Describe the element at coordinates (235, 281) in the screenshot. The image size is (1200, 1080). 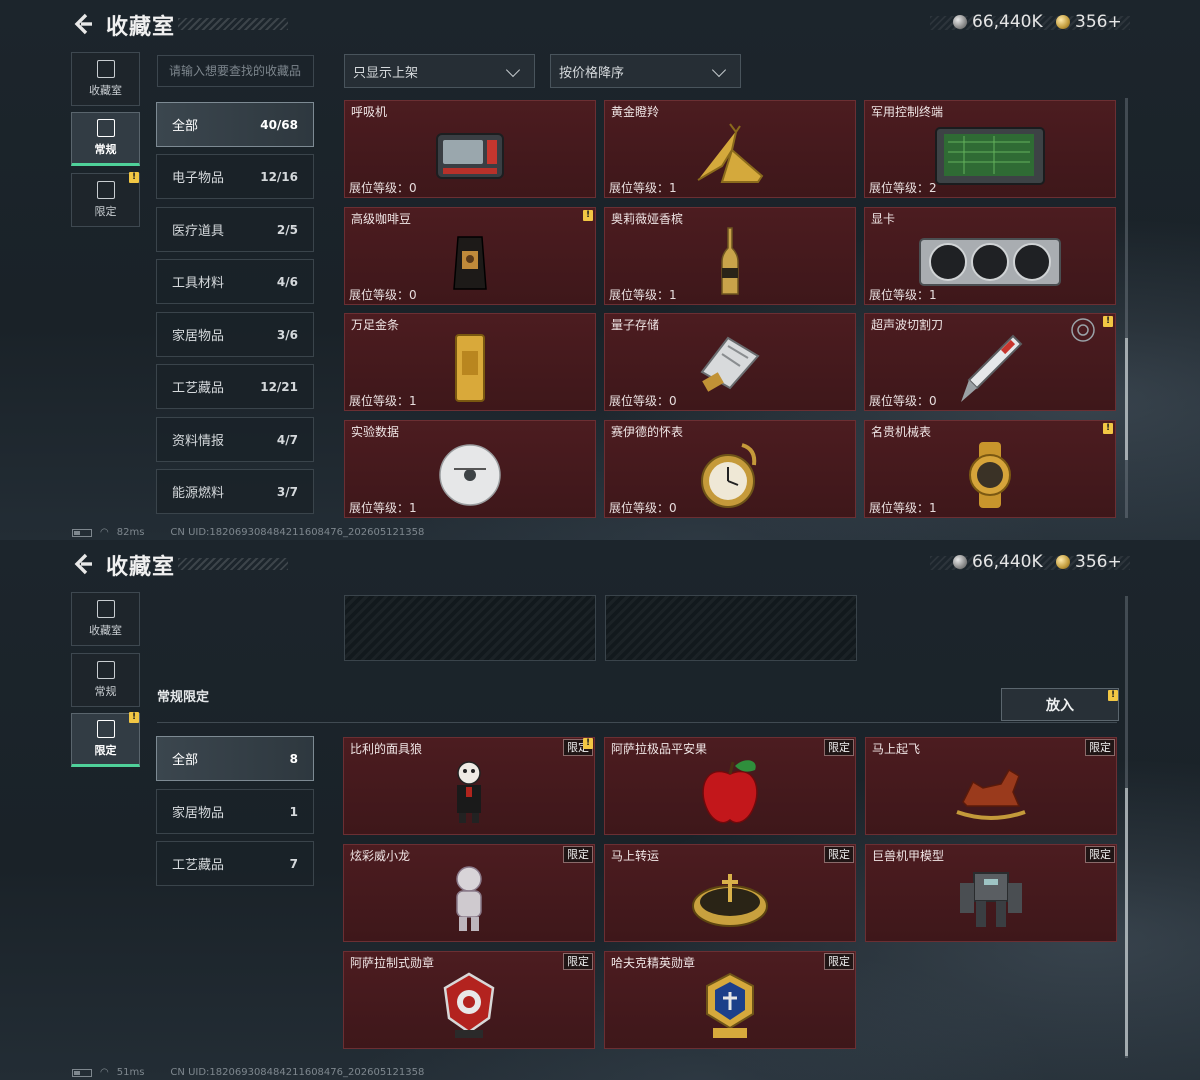
I see `category-tools: 工具材料 4/6` at that location.